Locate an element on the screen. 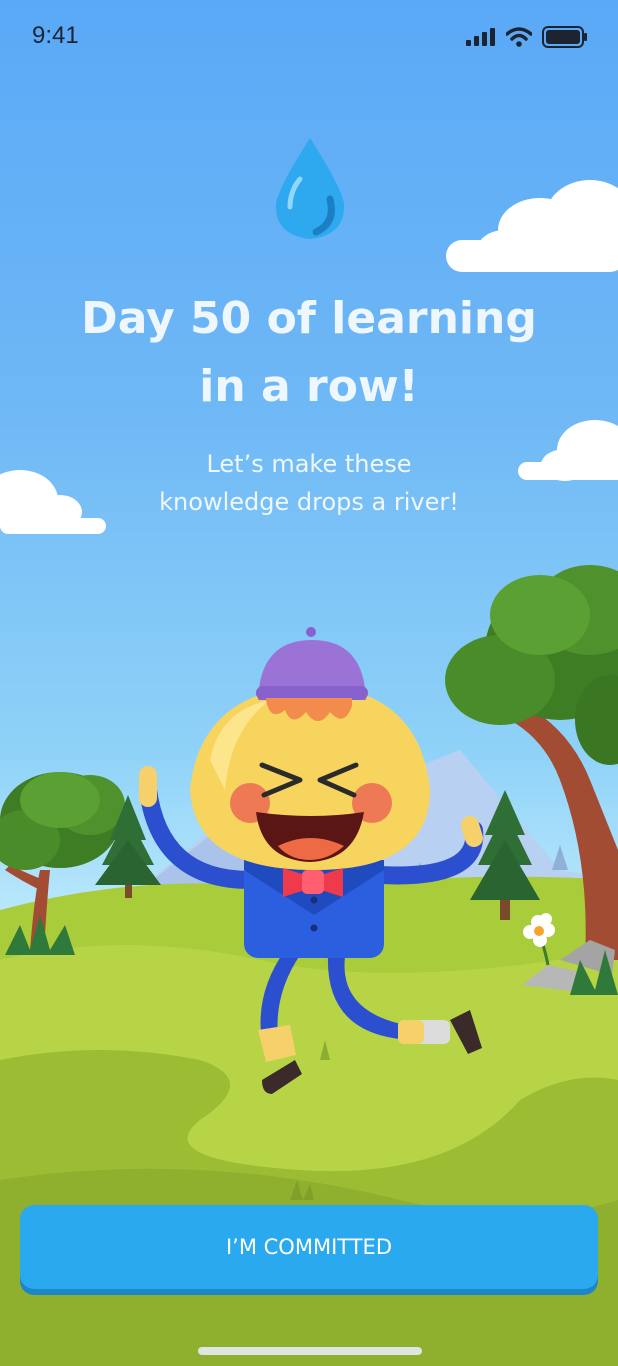  signal-icon is located at coordinates (480, 37).